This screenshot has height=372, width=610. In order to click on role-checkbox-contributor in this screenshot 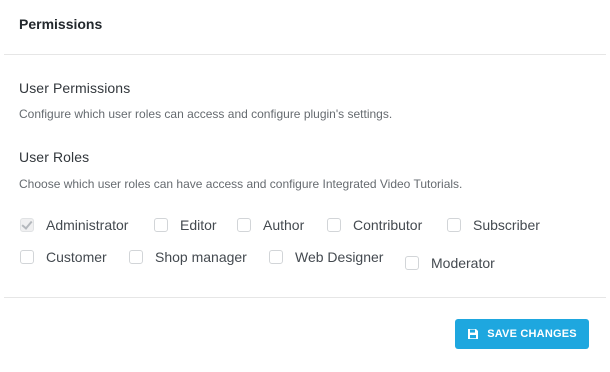, I will do `click(334, 225)`.